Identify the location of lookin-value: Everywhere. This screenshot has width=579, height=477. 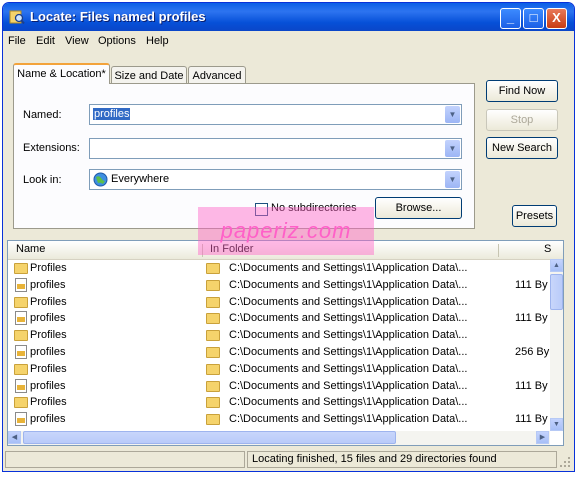
(140, 179).